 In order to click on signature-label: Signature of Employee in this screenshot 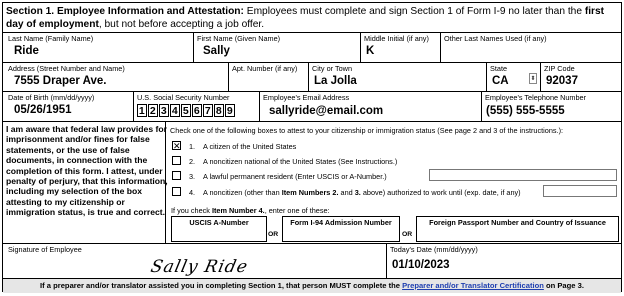, I will do `click(45, 249)`.